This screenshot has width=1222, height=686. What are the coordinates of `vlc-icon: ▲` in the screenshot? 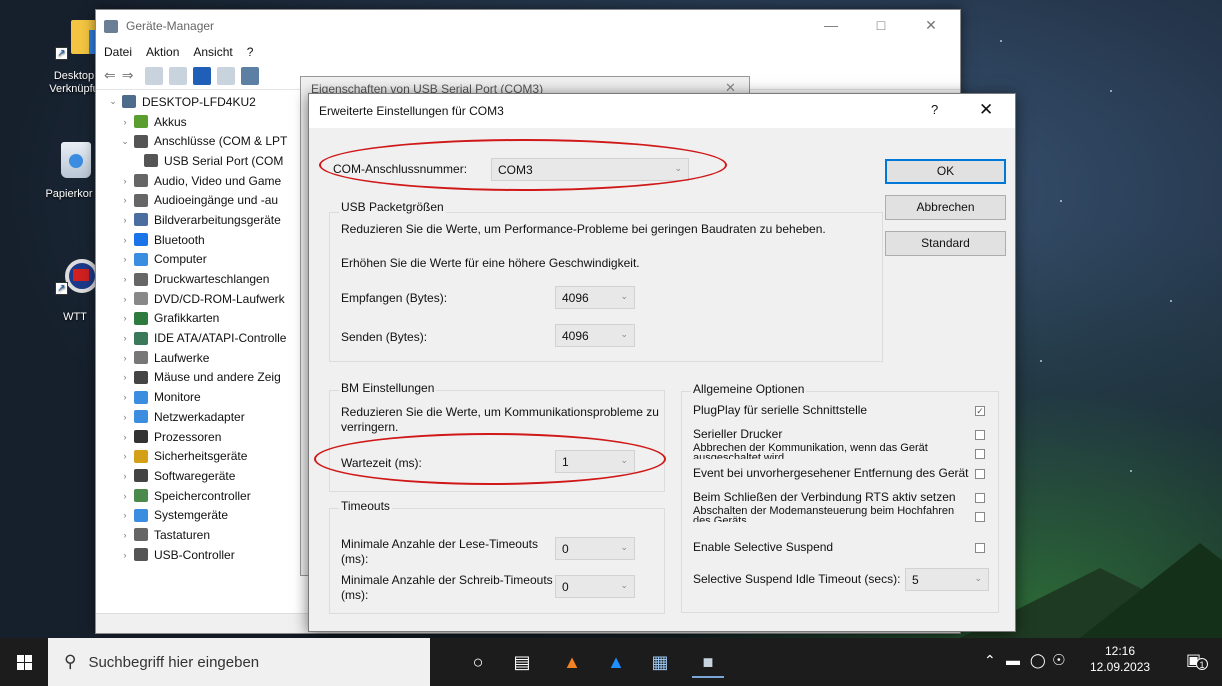 It's located at (572, 662).